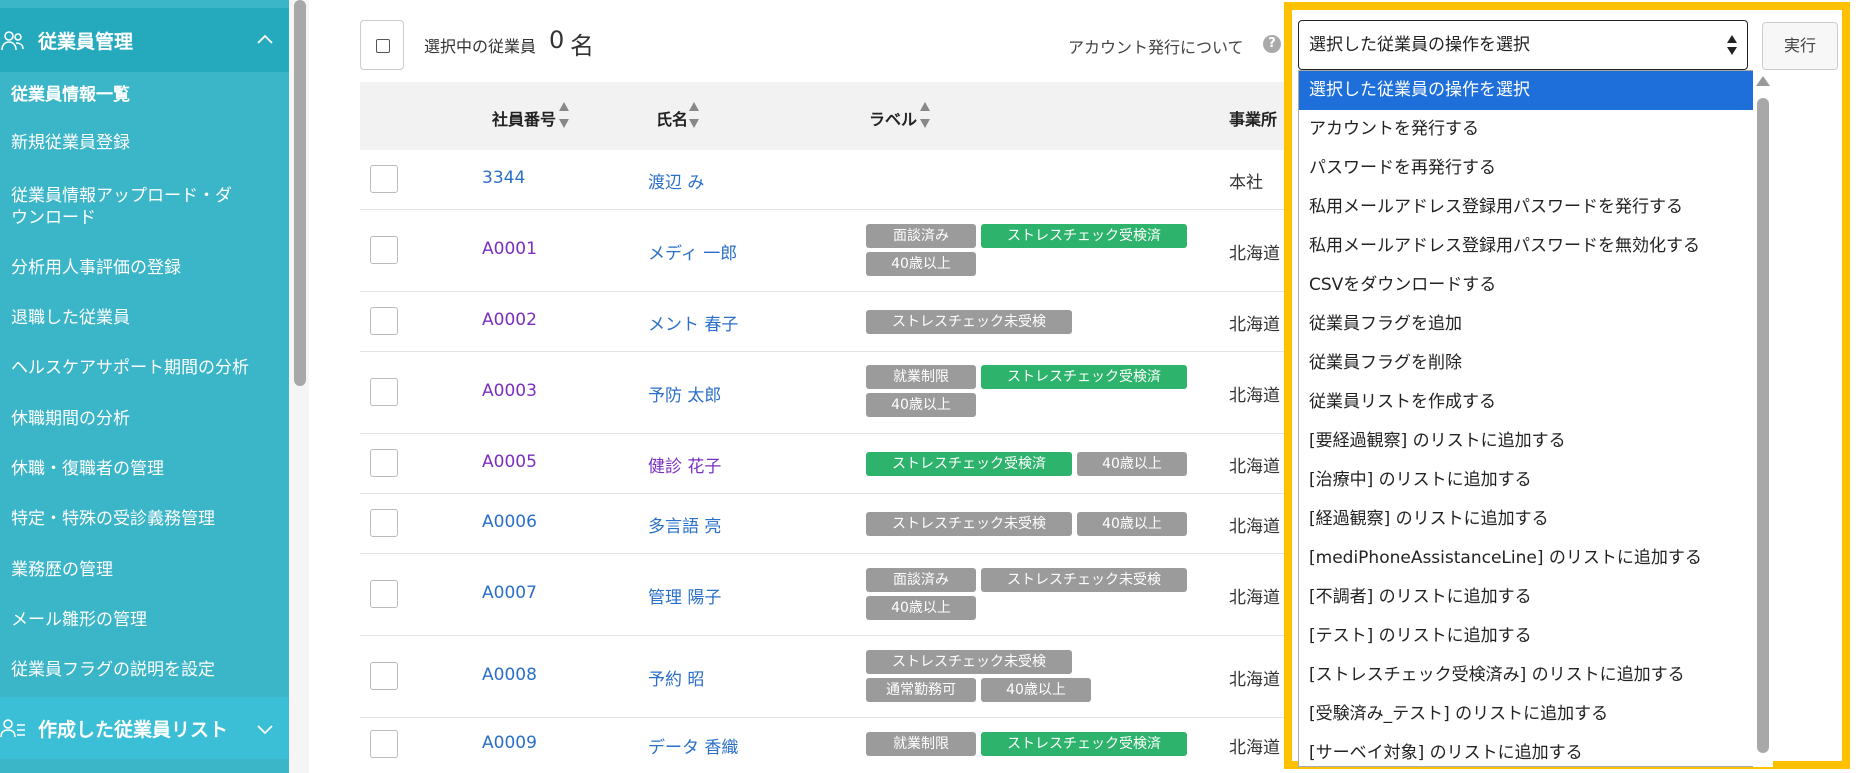 Image resolution: width=1864 pixels, height=773 pixels. What do you see at coordinates (1763, 81) in the screenshot?
I see `scroll-up-arrow-icon` at bounding box center [1763, 81].